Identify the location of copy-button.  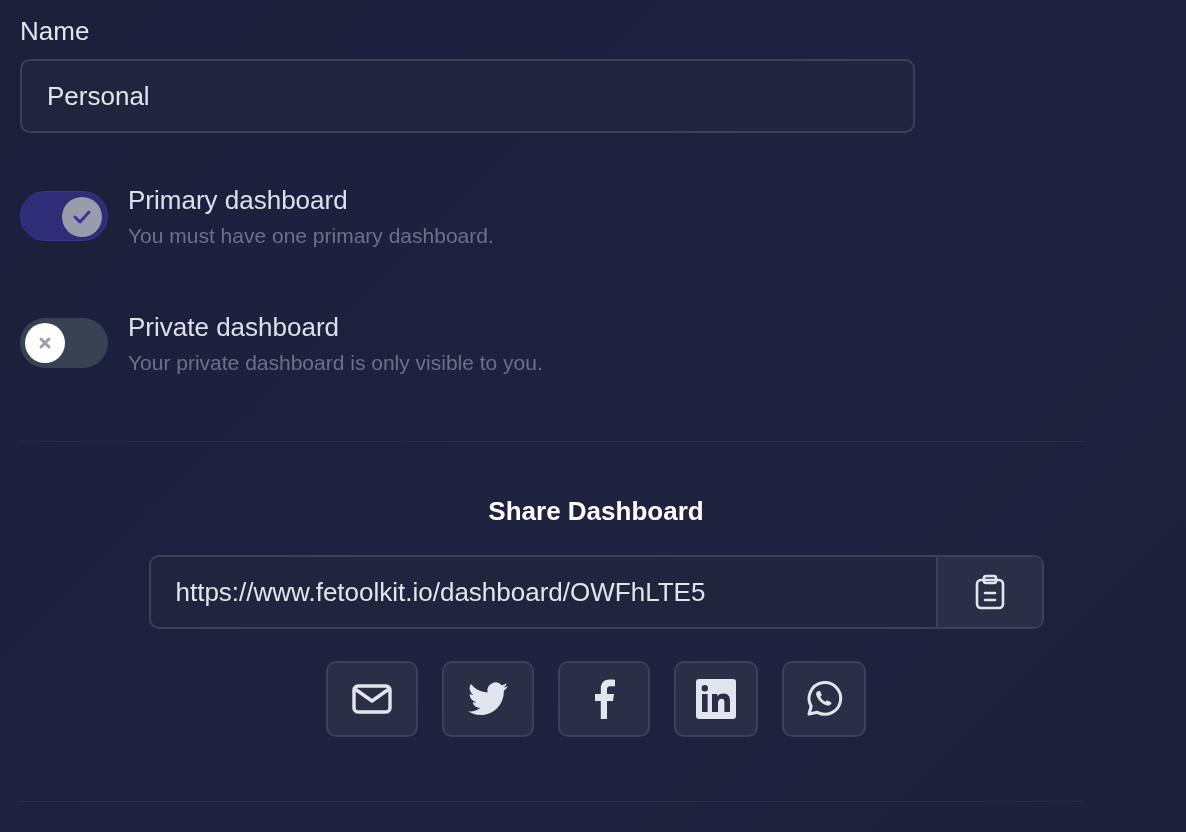
(988, 592).